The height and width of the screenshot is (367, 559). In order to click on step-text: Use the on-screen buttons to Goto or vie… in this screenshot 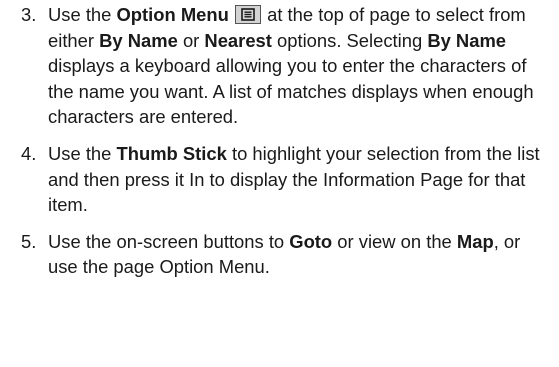, I will do `click(284, 254)`.